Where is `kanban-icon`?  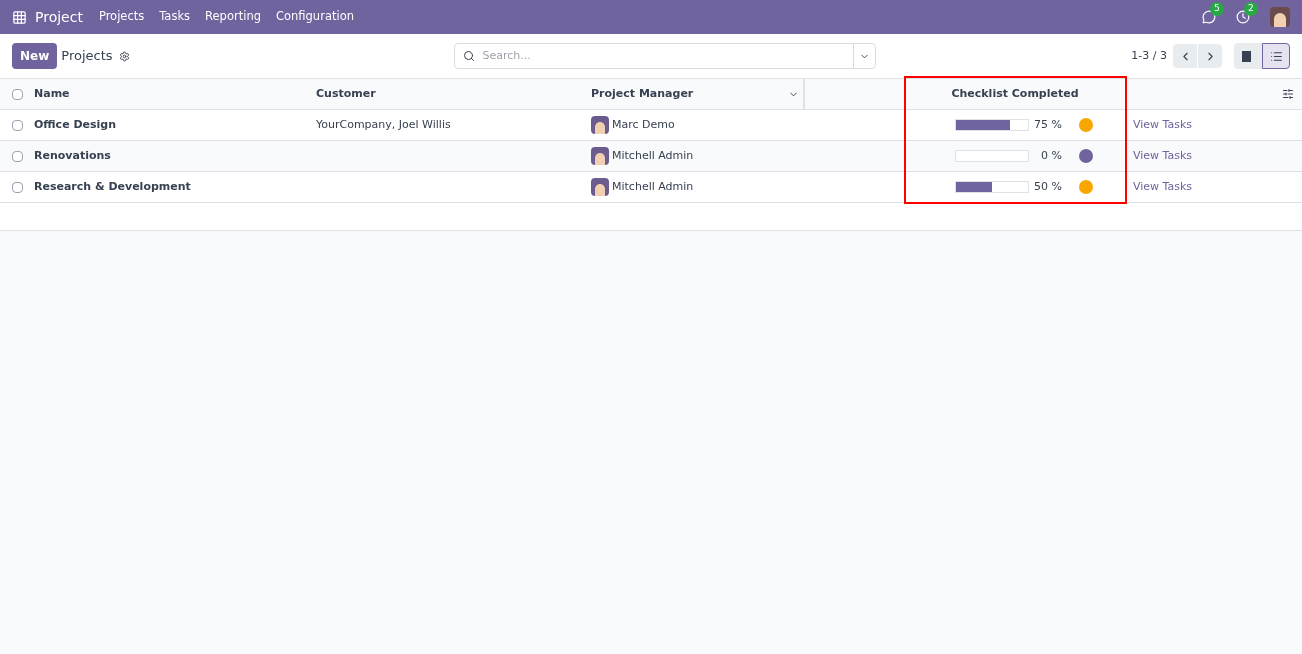 kanban-icon is located at coordinates (1248, 56).